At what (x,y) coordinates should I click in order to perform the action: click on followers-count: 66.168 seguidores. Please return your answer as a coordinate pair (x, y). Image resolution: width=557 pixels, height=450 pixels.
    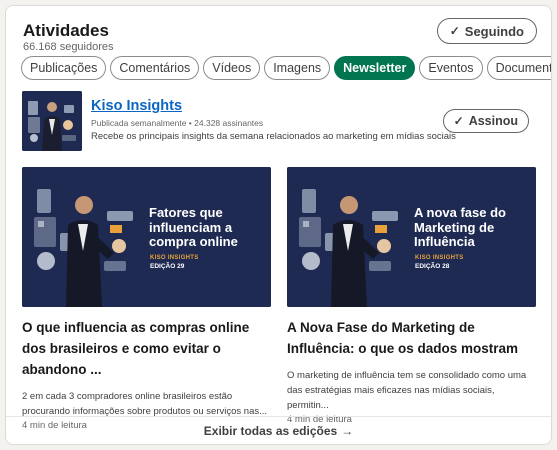
    Looking at the image, I should click on (68, 47).